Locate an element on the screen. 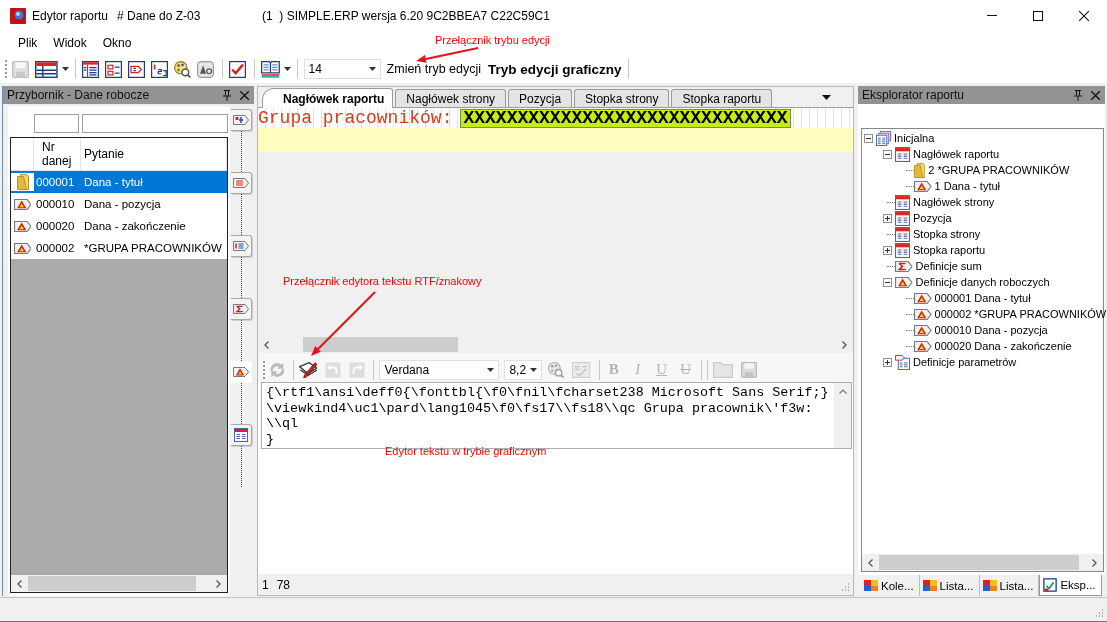 The image size is (1107, 622). table-cell-text: Dana - pozycja is located at coordinates (122, 204).